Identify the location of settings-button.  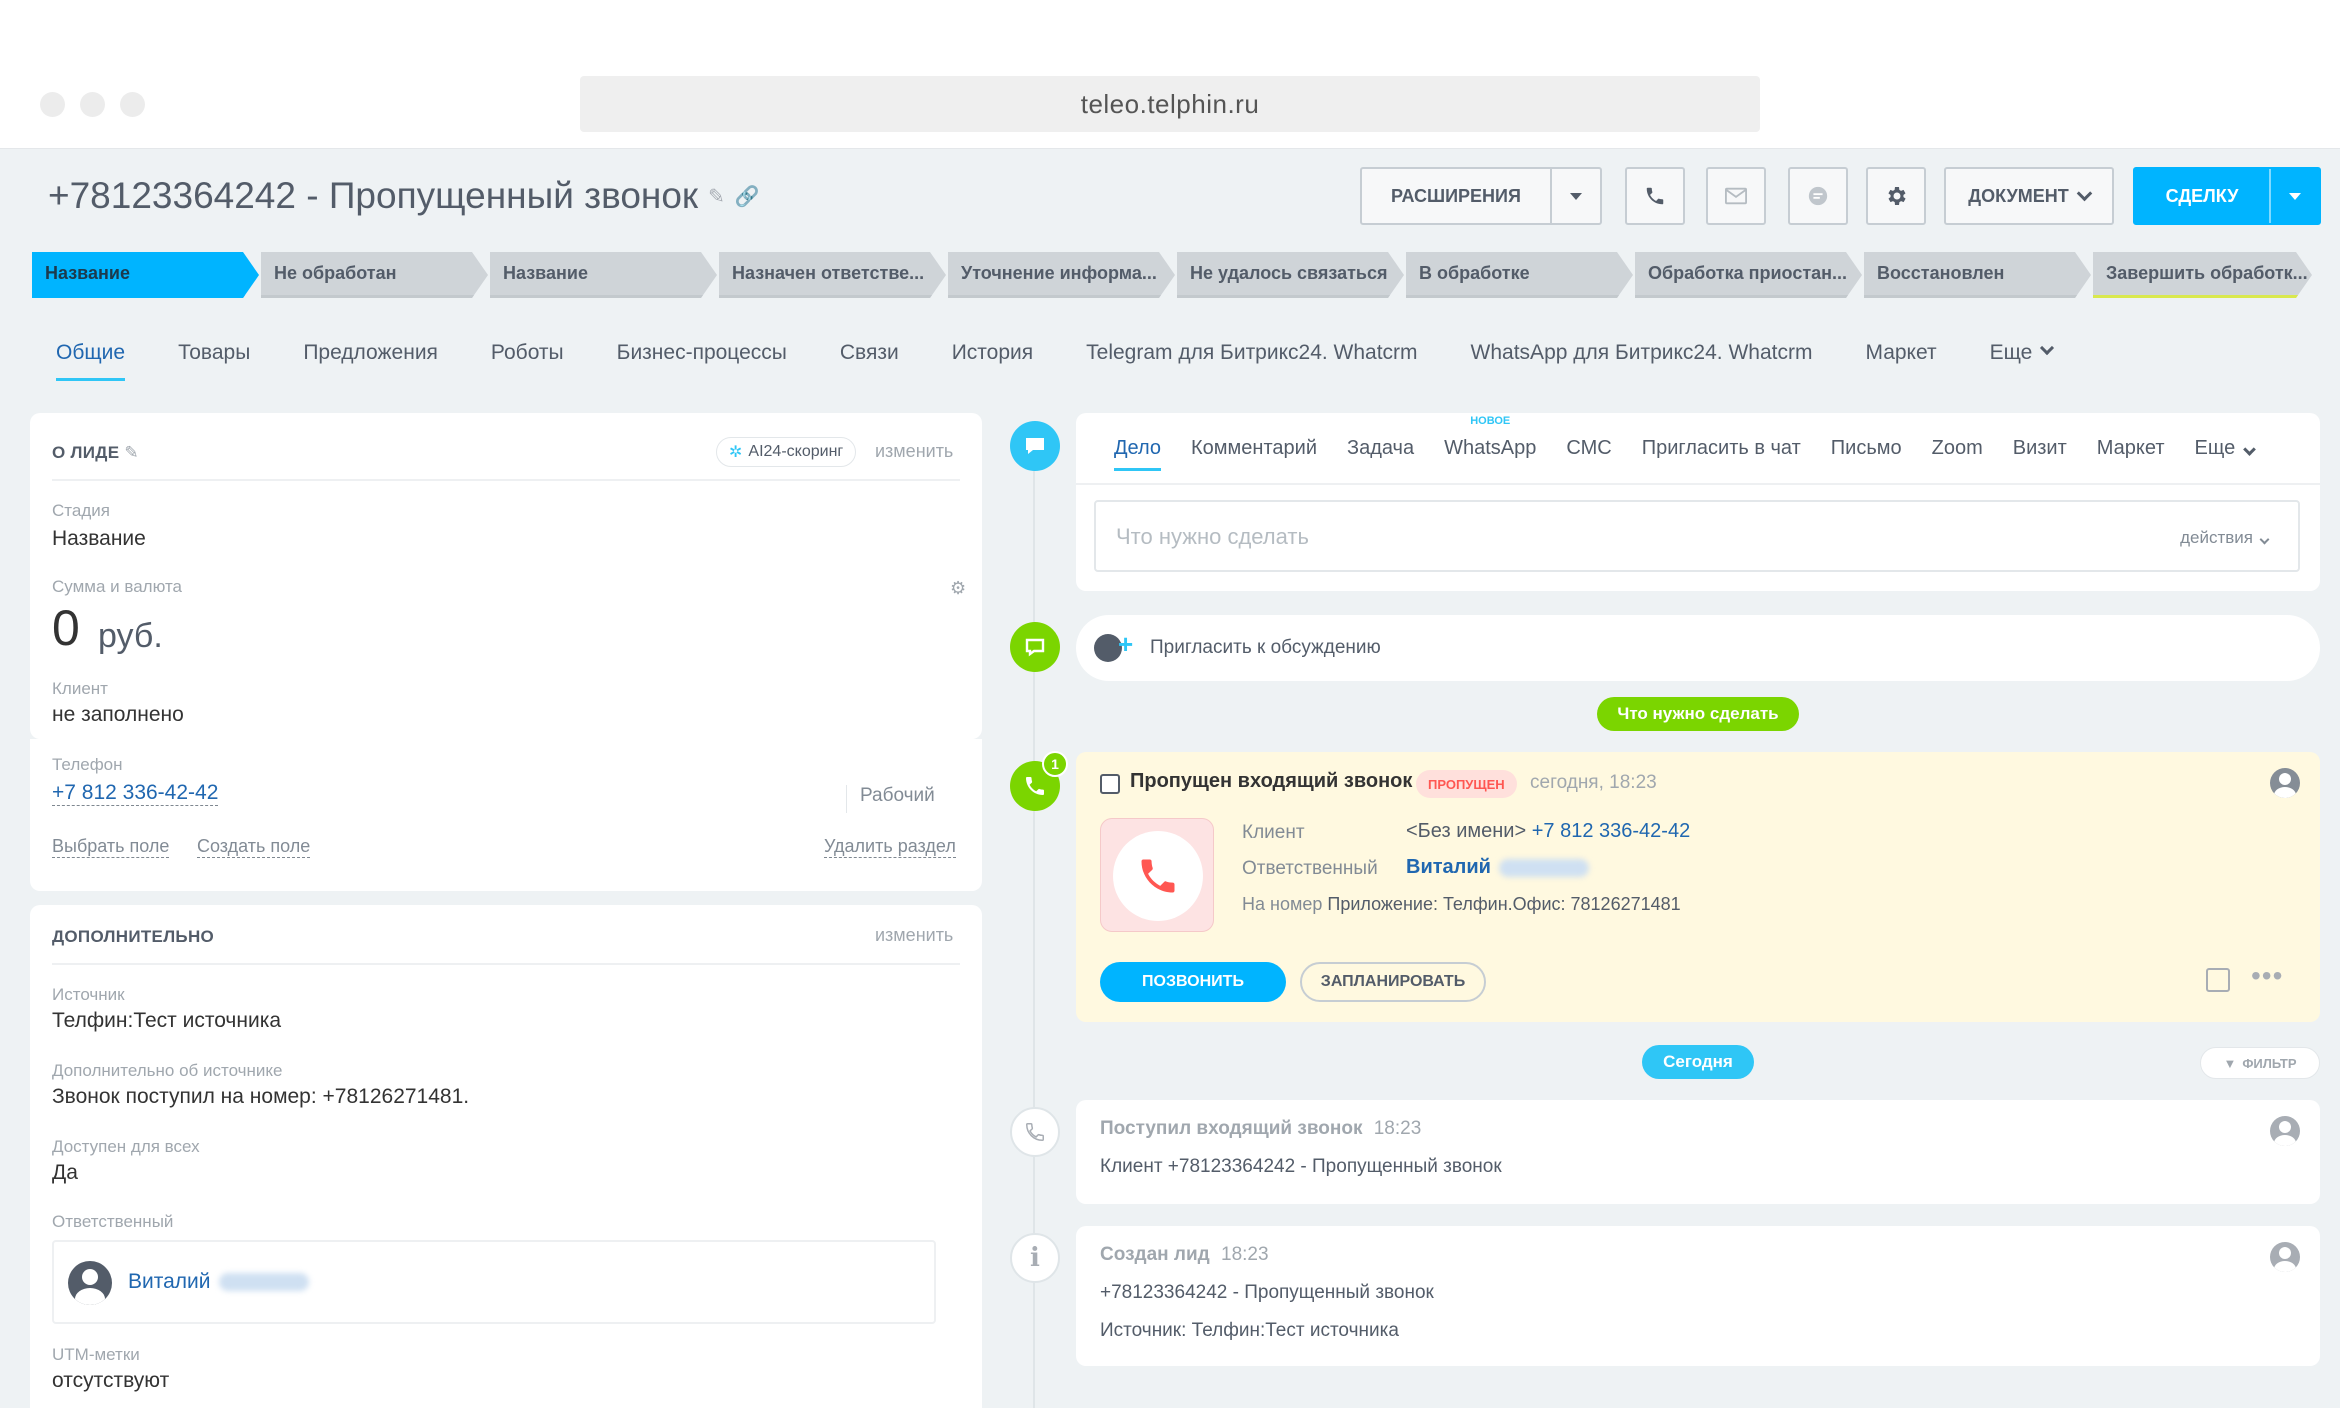
(1896, 196).